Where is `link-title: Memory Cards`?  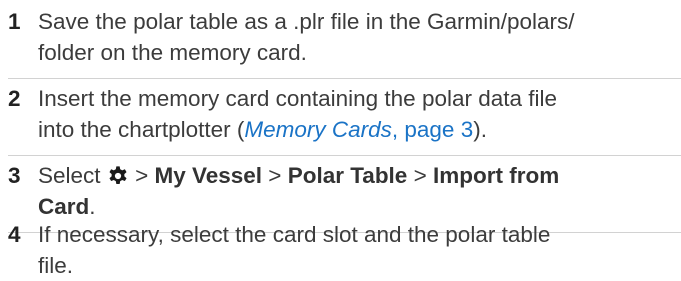
link-title: Memory Cards is located at coordinates (318, 129).